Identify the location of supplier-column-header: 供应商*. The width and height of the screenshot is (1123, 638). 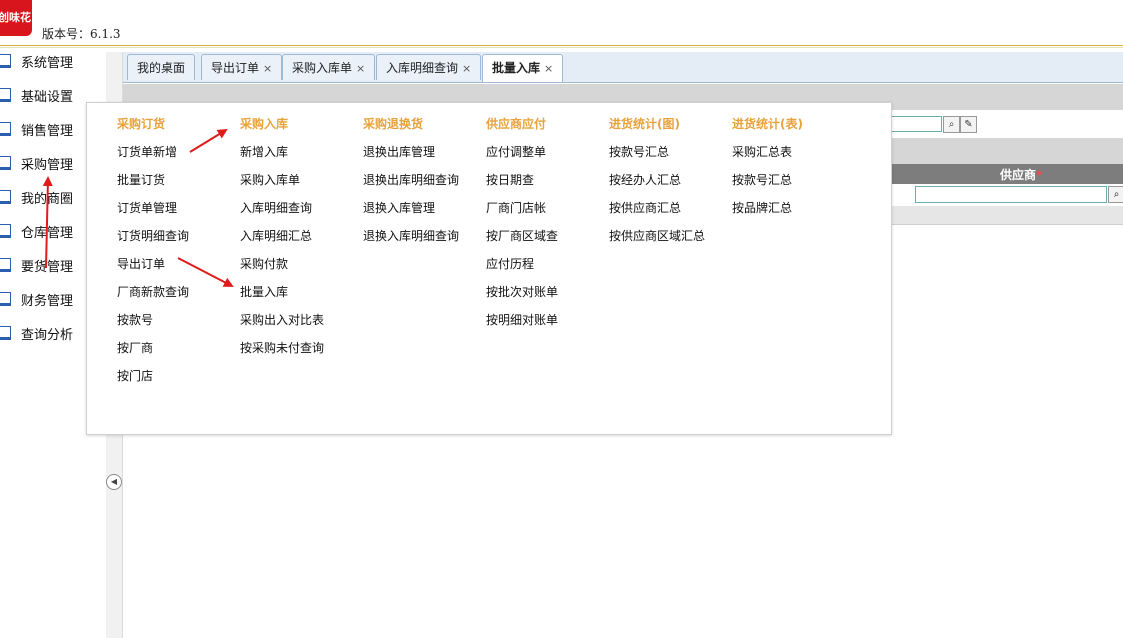
(1021, 175).